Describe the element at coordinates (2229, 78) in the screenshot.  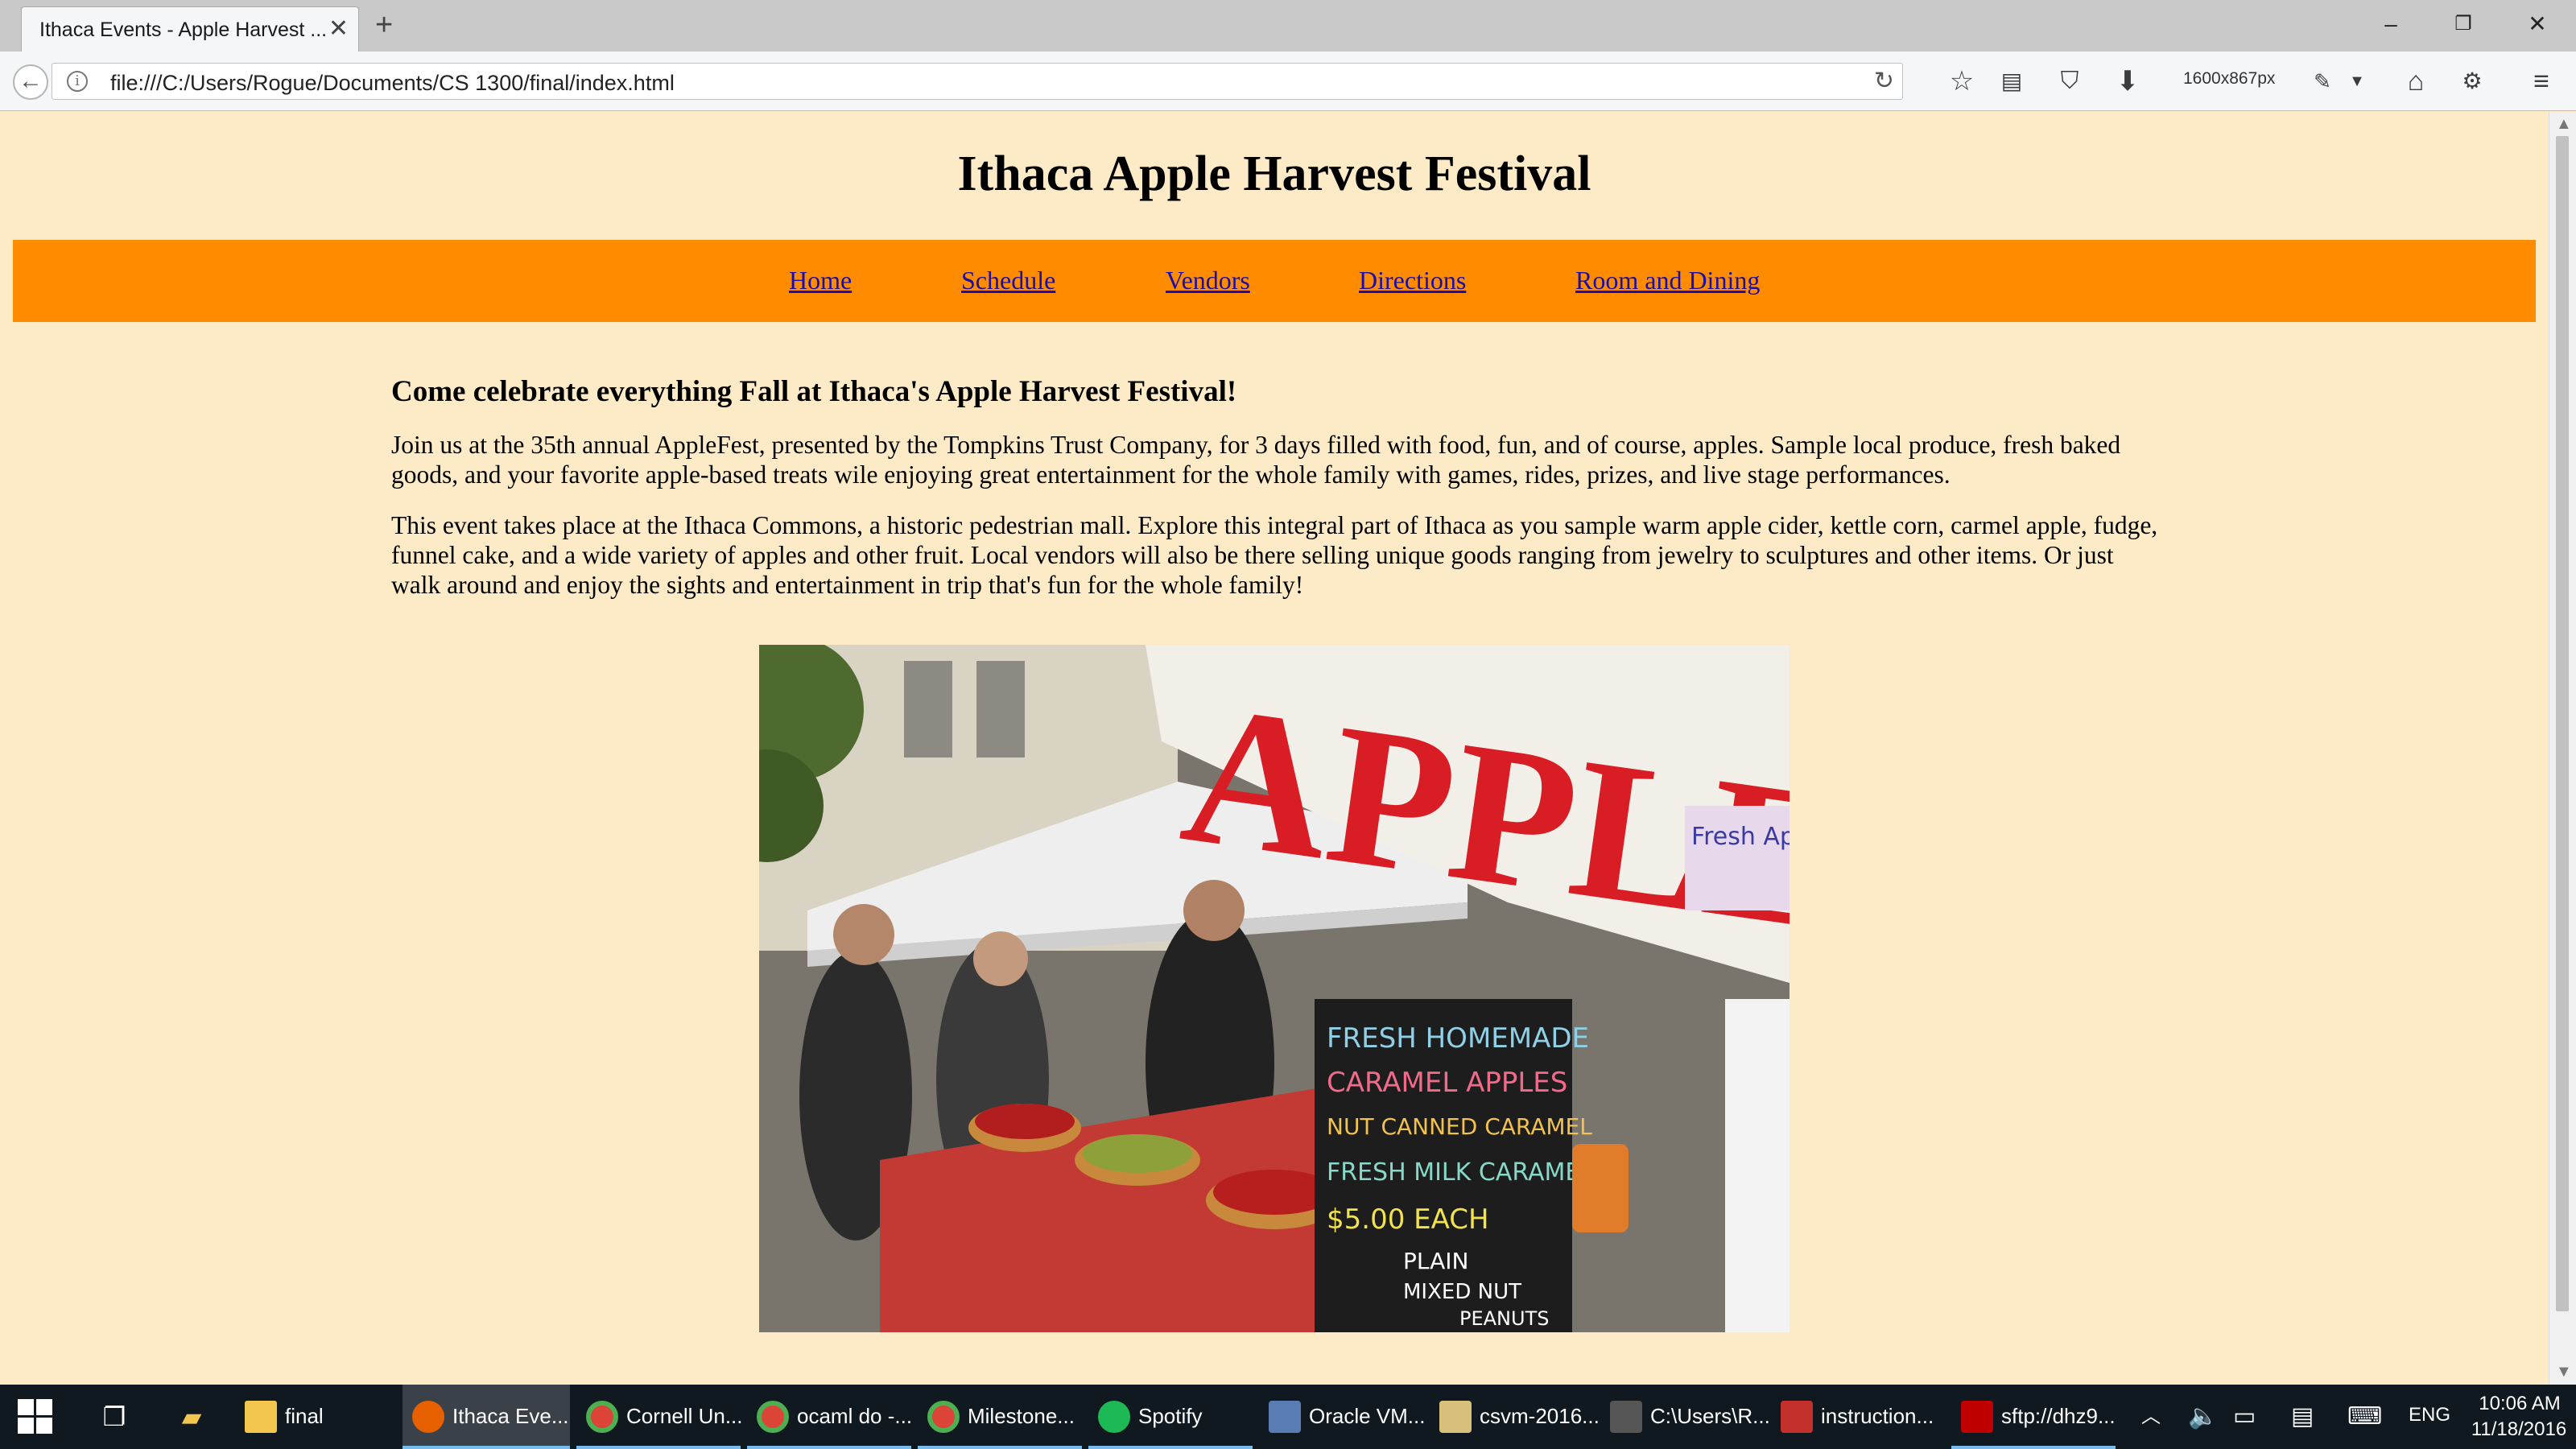
I see `window-dimensions-label: 1600x867px` at that location.